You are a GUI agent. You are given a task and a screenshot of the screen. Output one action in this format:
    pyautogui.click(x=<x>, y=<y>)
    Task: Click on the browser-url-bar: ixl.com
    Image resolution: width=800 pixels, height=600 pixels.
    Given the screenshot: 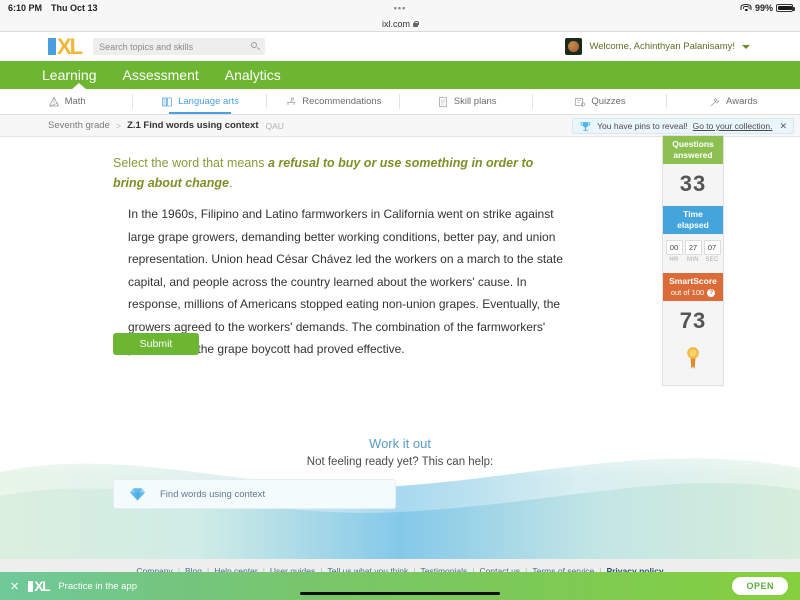 What is the action you would take?
    pyautogui.click(x=400, y=24)
    